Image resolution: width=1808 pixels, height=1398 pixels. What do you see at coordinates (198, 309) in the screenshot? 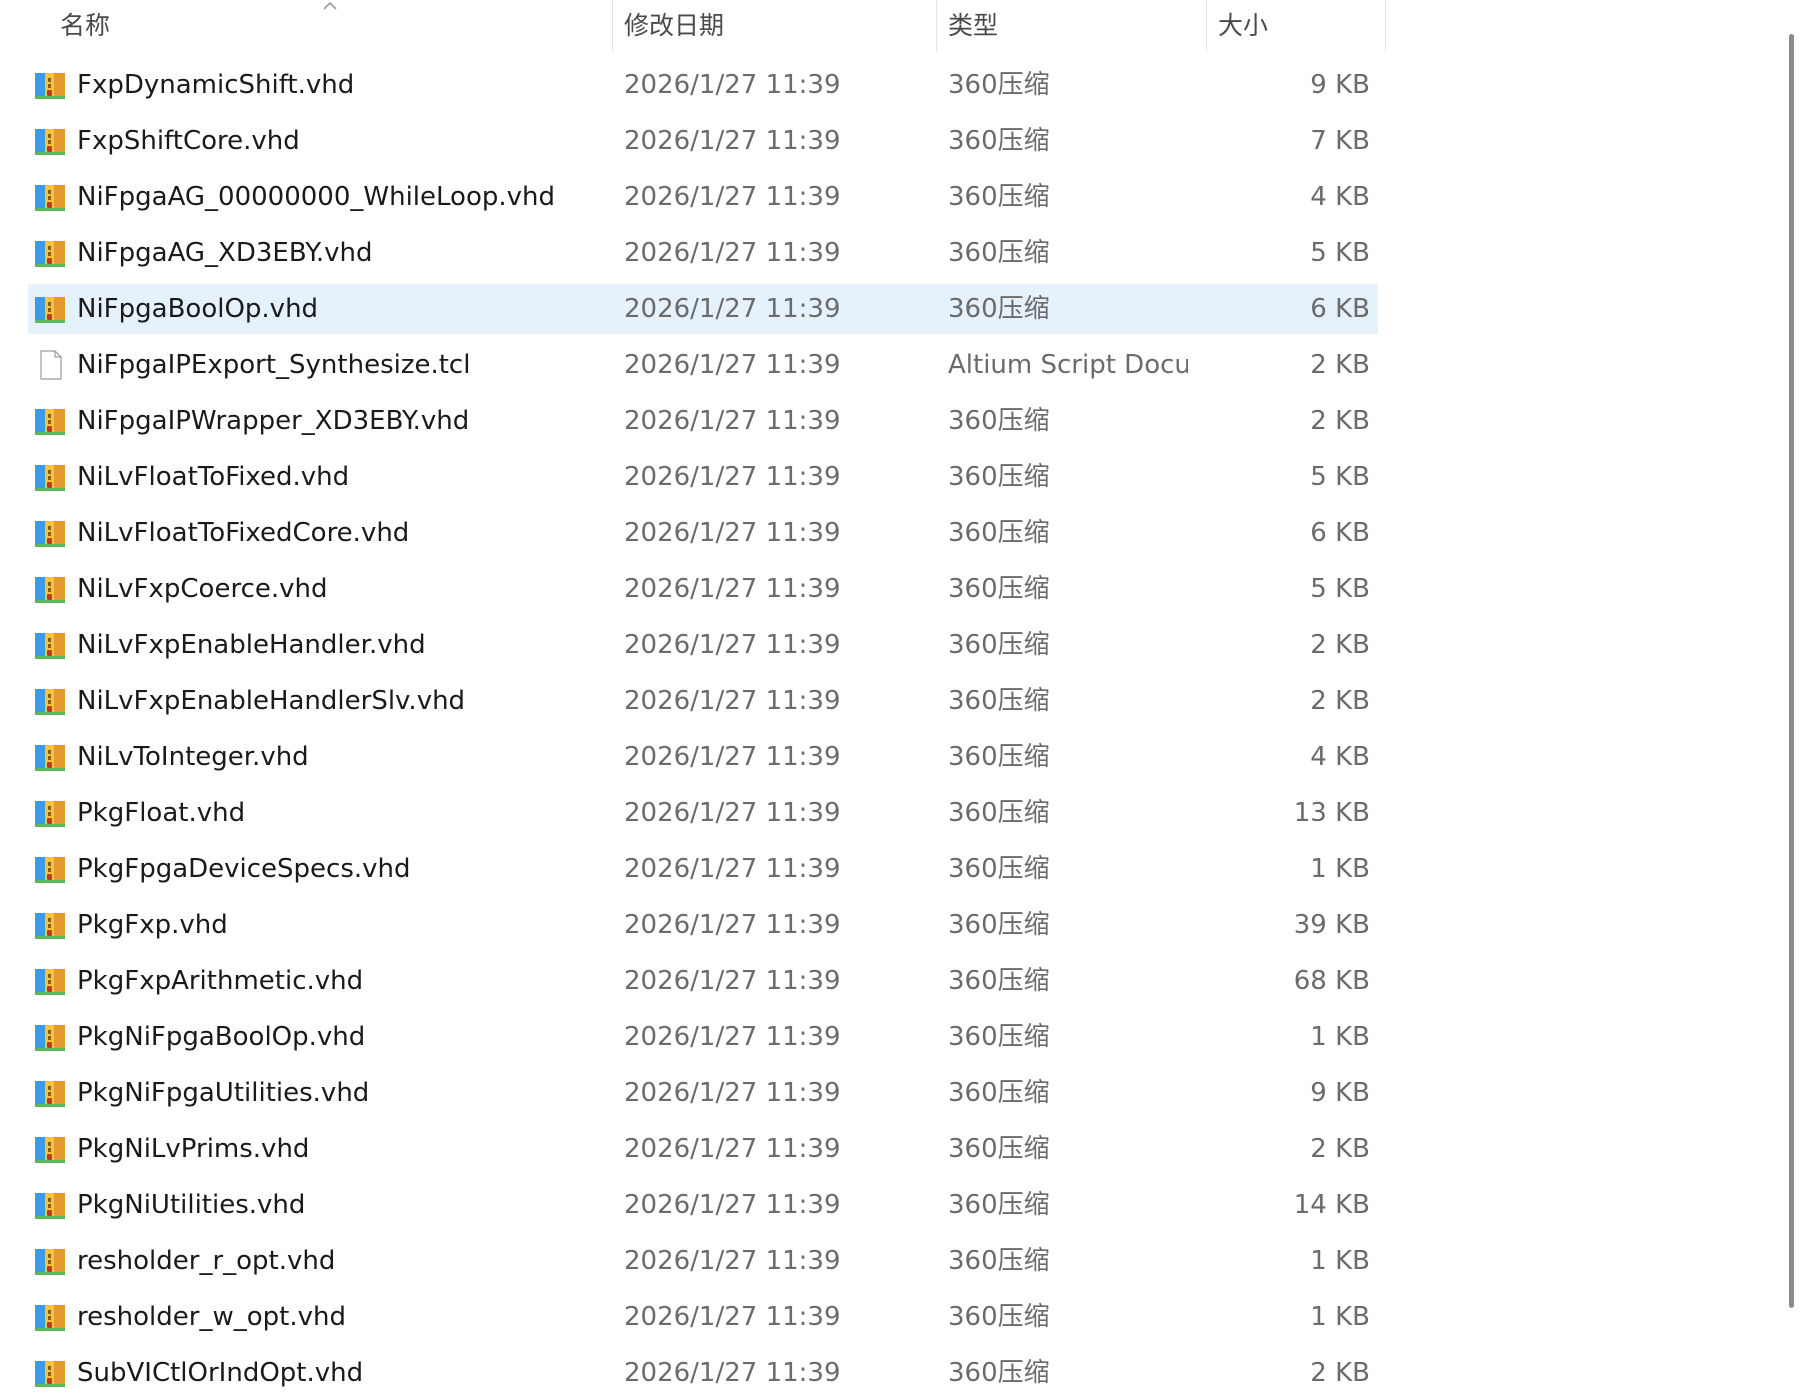
I see `file-name: NiFpgaBoolOp.vhd` at bounding box center [198, 309].